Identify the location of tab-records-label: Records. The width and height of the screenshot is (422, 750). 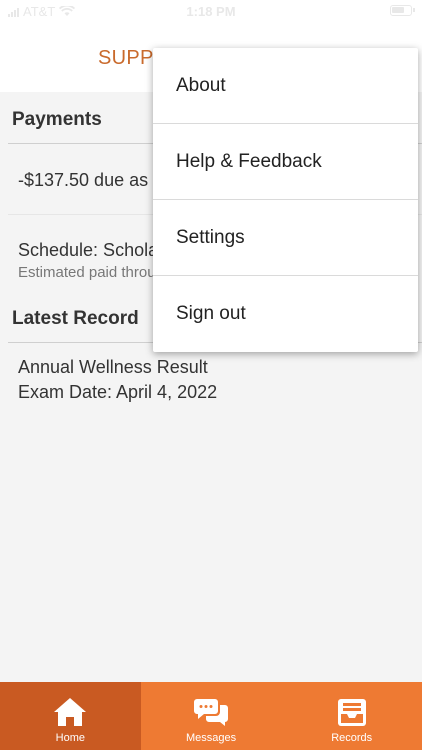
(352, 738).